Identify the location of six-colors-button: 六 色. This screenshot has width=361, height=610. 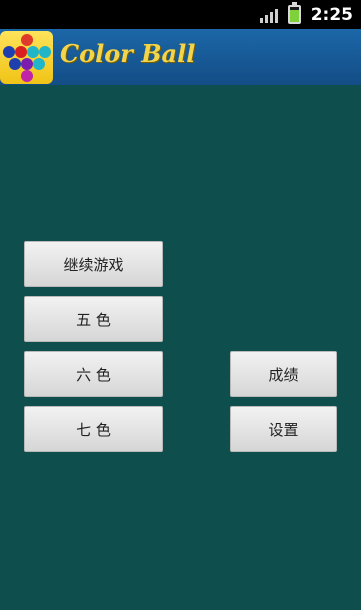
(93, 374).